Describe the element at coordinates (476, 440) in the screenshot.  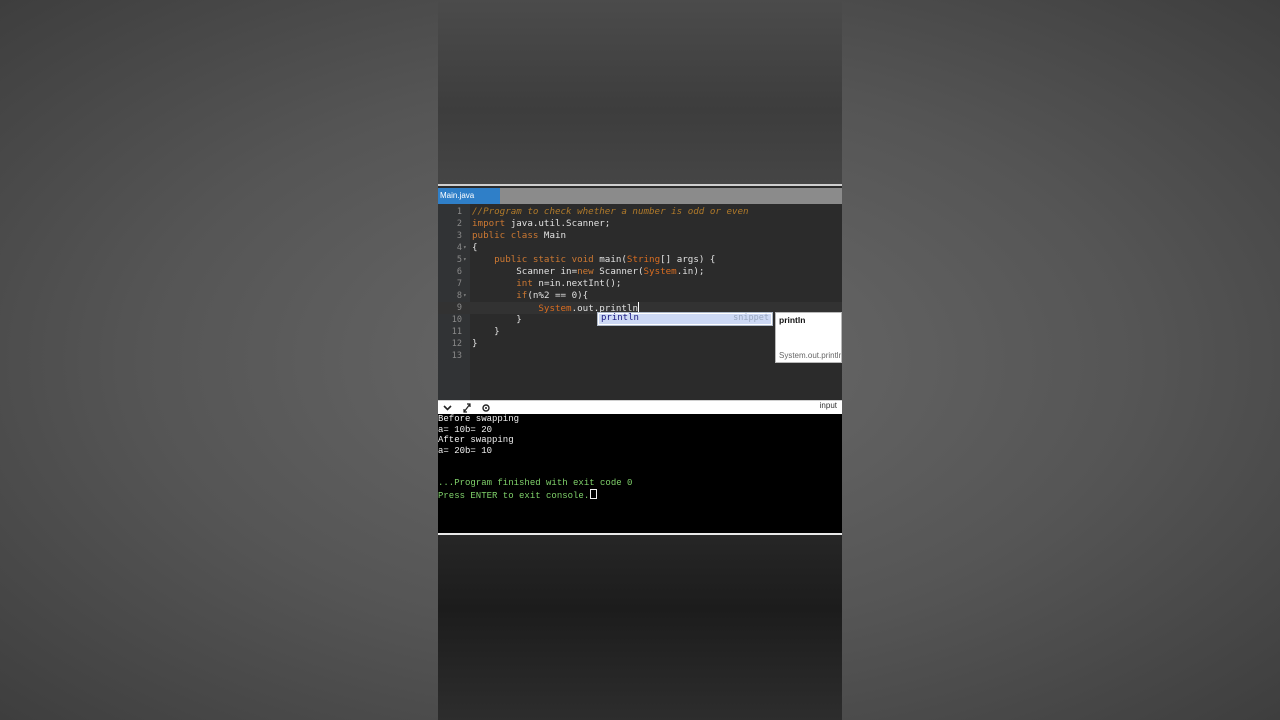
I see `console-line: After swapping` at that location.